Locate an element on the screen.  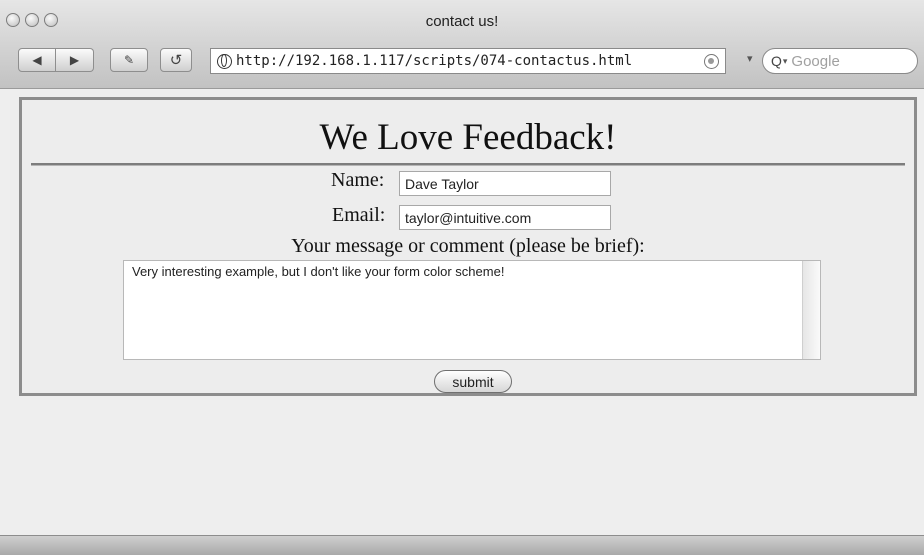
message-scrollbar is located at coordinates (811, 310).